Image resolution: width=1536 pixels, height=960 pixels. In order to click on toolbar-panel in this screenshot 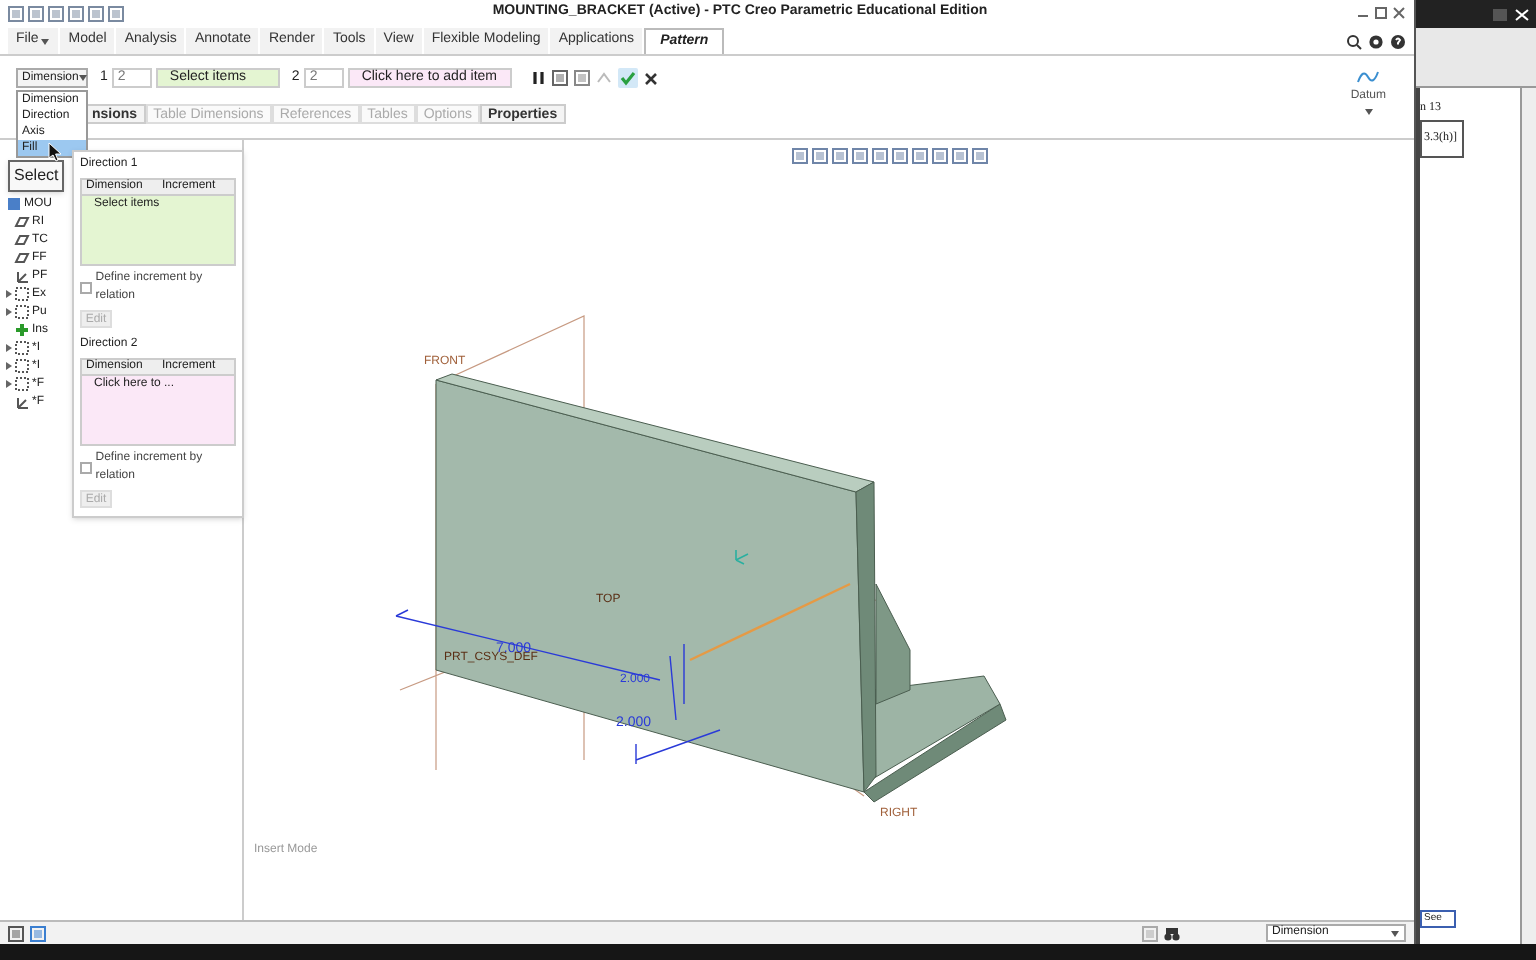, I will do `click(1476, 58)`.